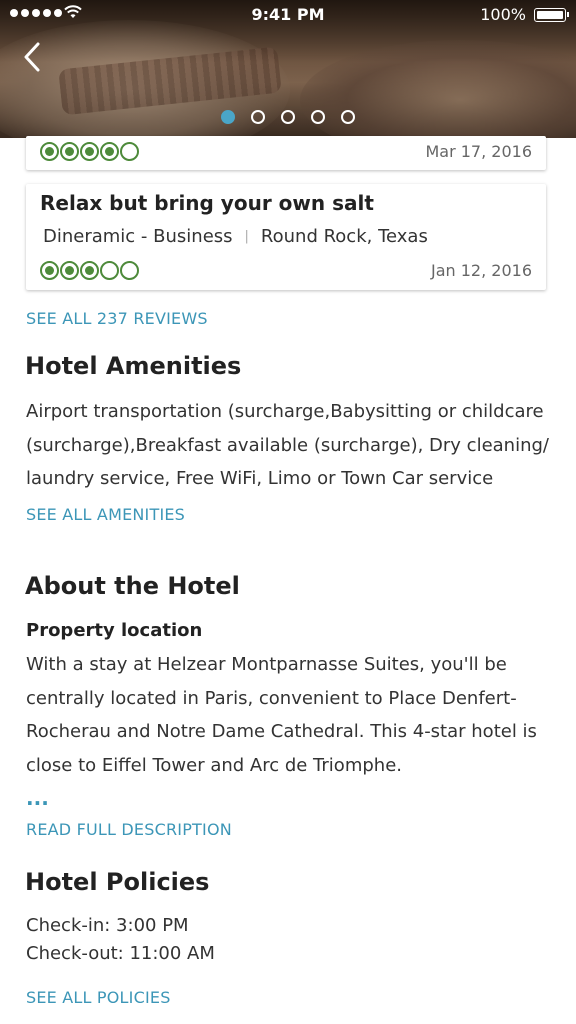  Describe the element at coordinates (481, 270) in the screenshot. I see `review-date: Jan 12, 2016` at that location.